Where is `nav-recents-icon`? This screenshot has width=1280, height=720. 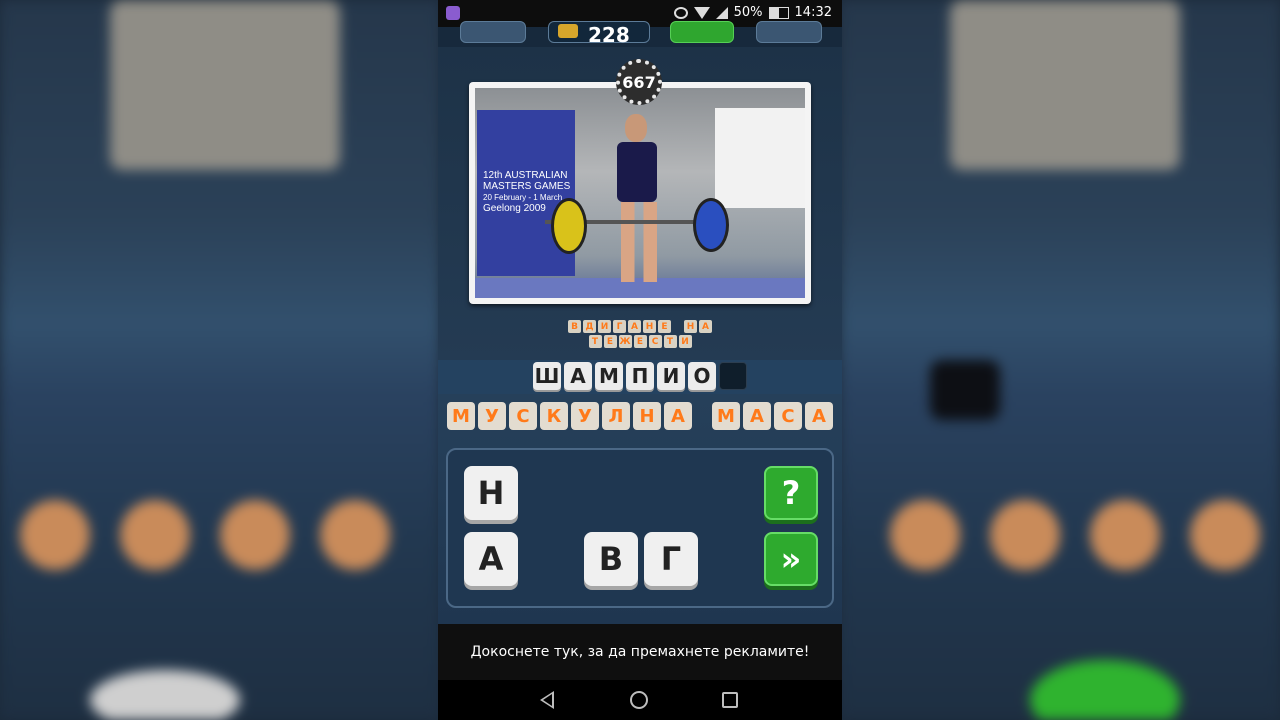 nav-recents-icon is located at coordinates (730, 700).